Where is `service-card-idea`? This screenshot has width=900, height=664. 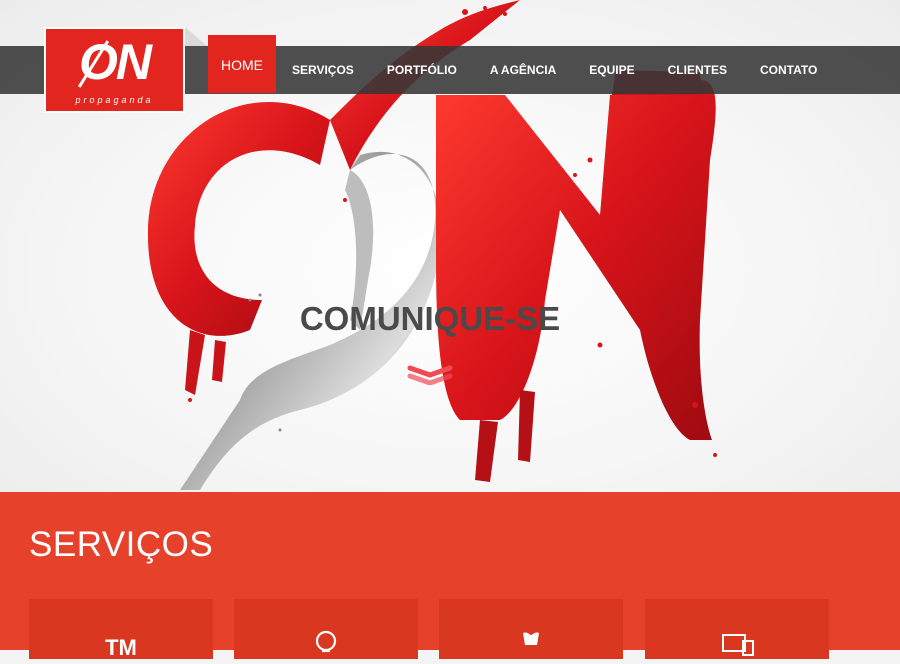
service-card-idea is located at coordinates (326, 629).